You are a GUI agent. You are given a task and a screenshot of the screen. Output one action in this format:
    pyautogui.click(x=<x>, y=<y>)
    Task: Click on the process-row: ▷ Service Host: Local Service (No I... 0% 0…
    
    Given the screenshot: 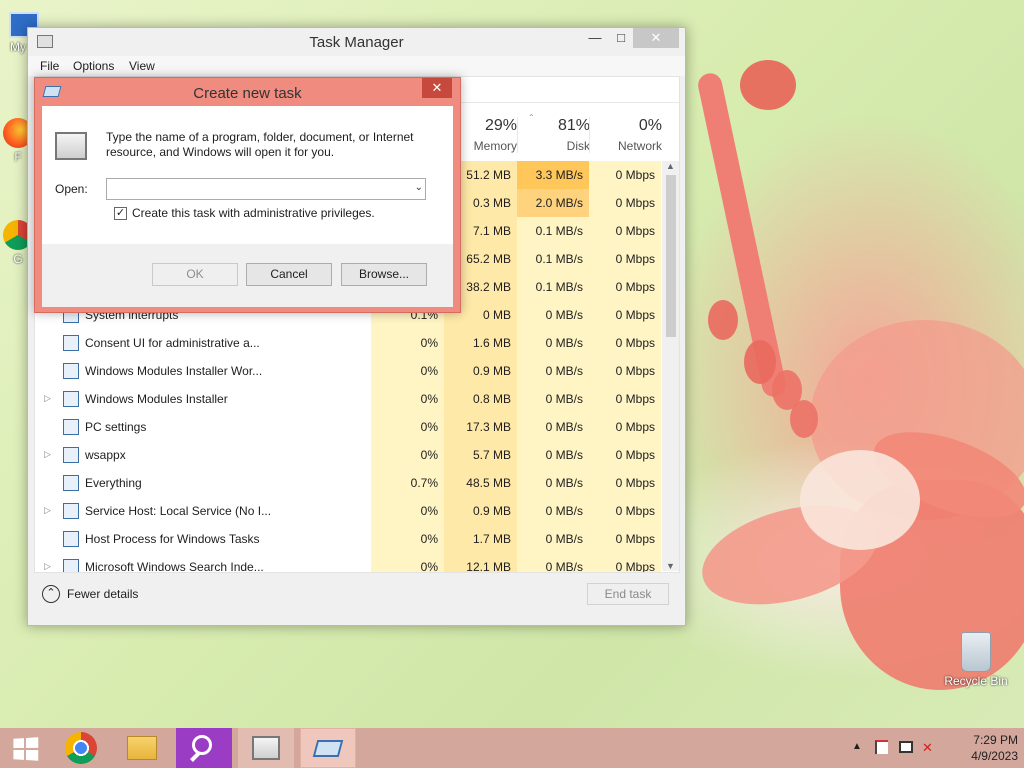 What is the action you would take?
    pyautogui.click(x=348, y=511)
    